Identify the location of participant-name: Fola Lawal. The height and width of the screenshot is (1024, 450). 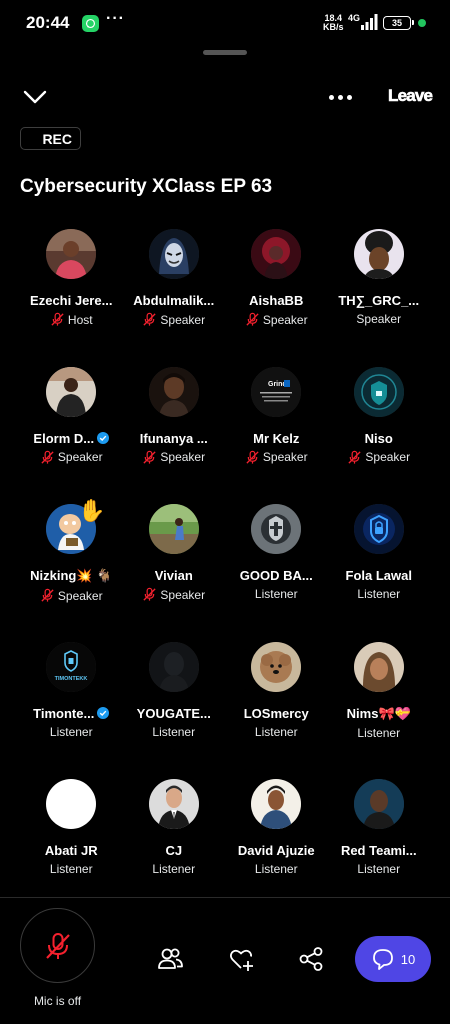
(378, 575).